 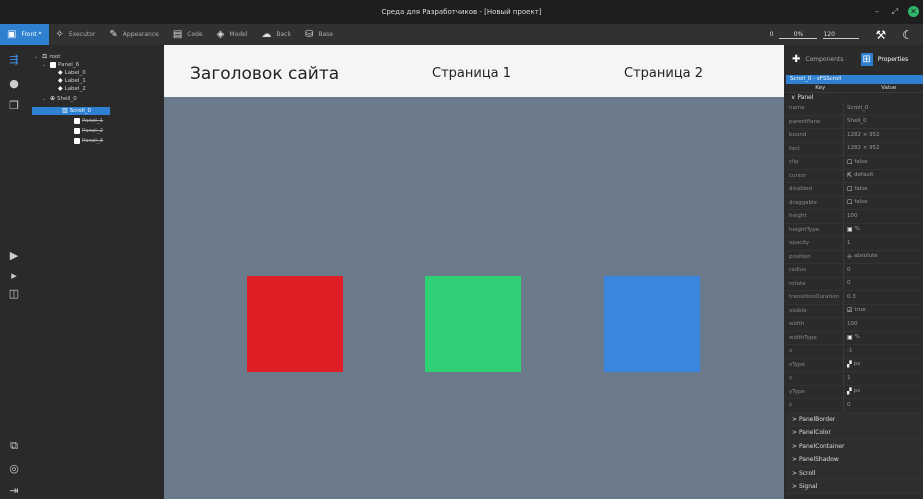 What do you see at coordinates (471, 73) in the screenshot?
I see `nav-link-page-1: Страница 1` at bounding box center [471, 73].